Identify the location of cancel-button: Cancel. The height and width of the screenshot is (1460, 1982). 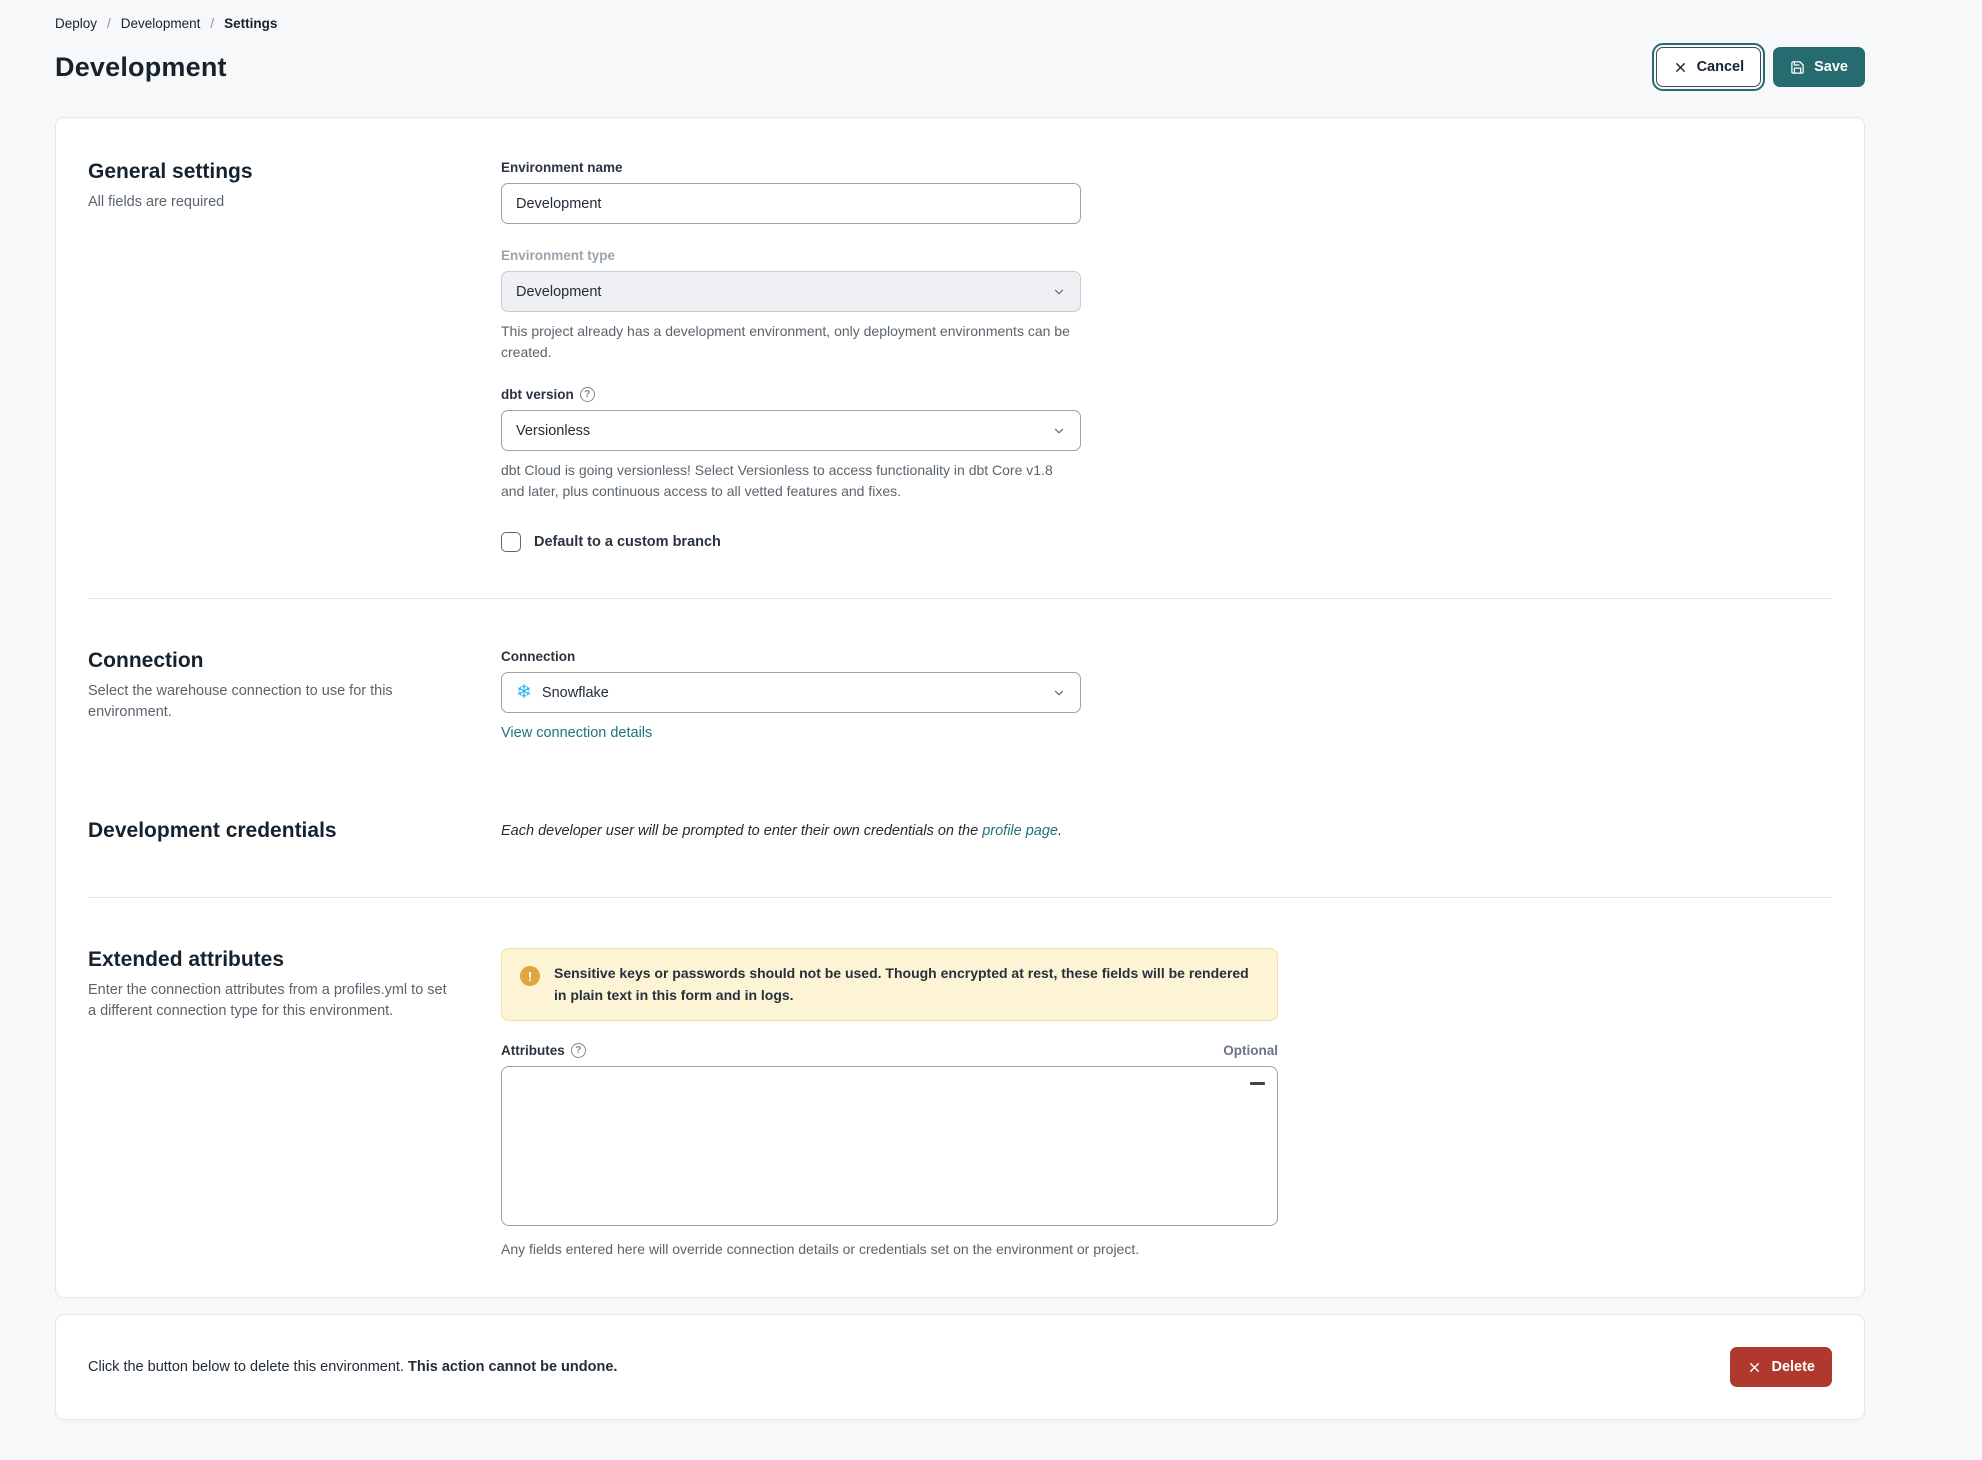
(1708, 67).